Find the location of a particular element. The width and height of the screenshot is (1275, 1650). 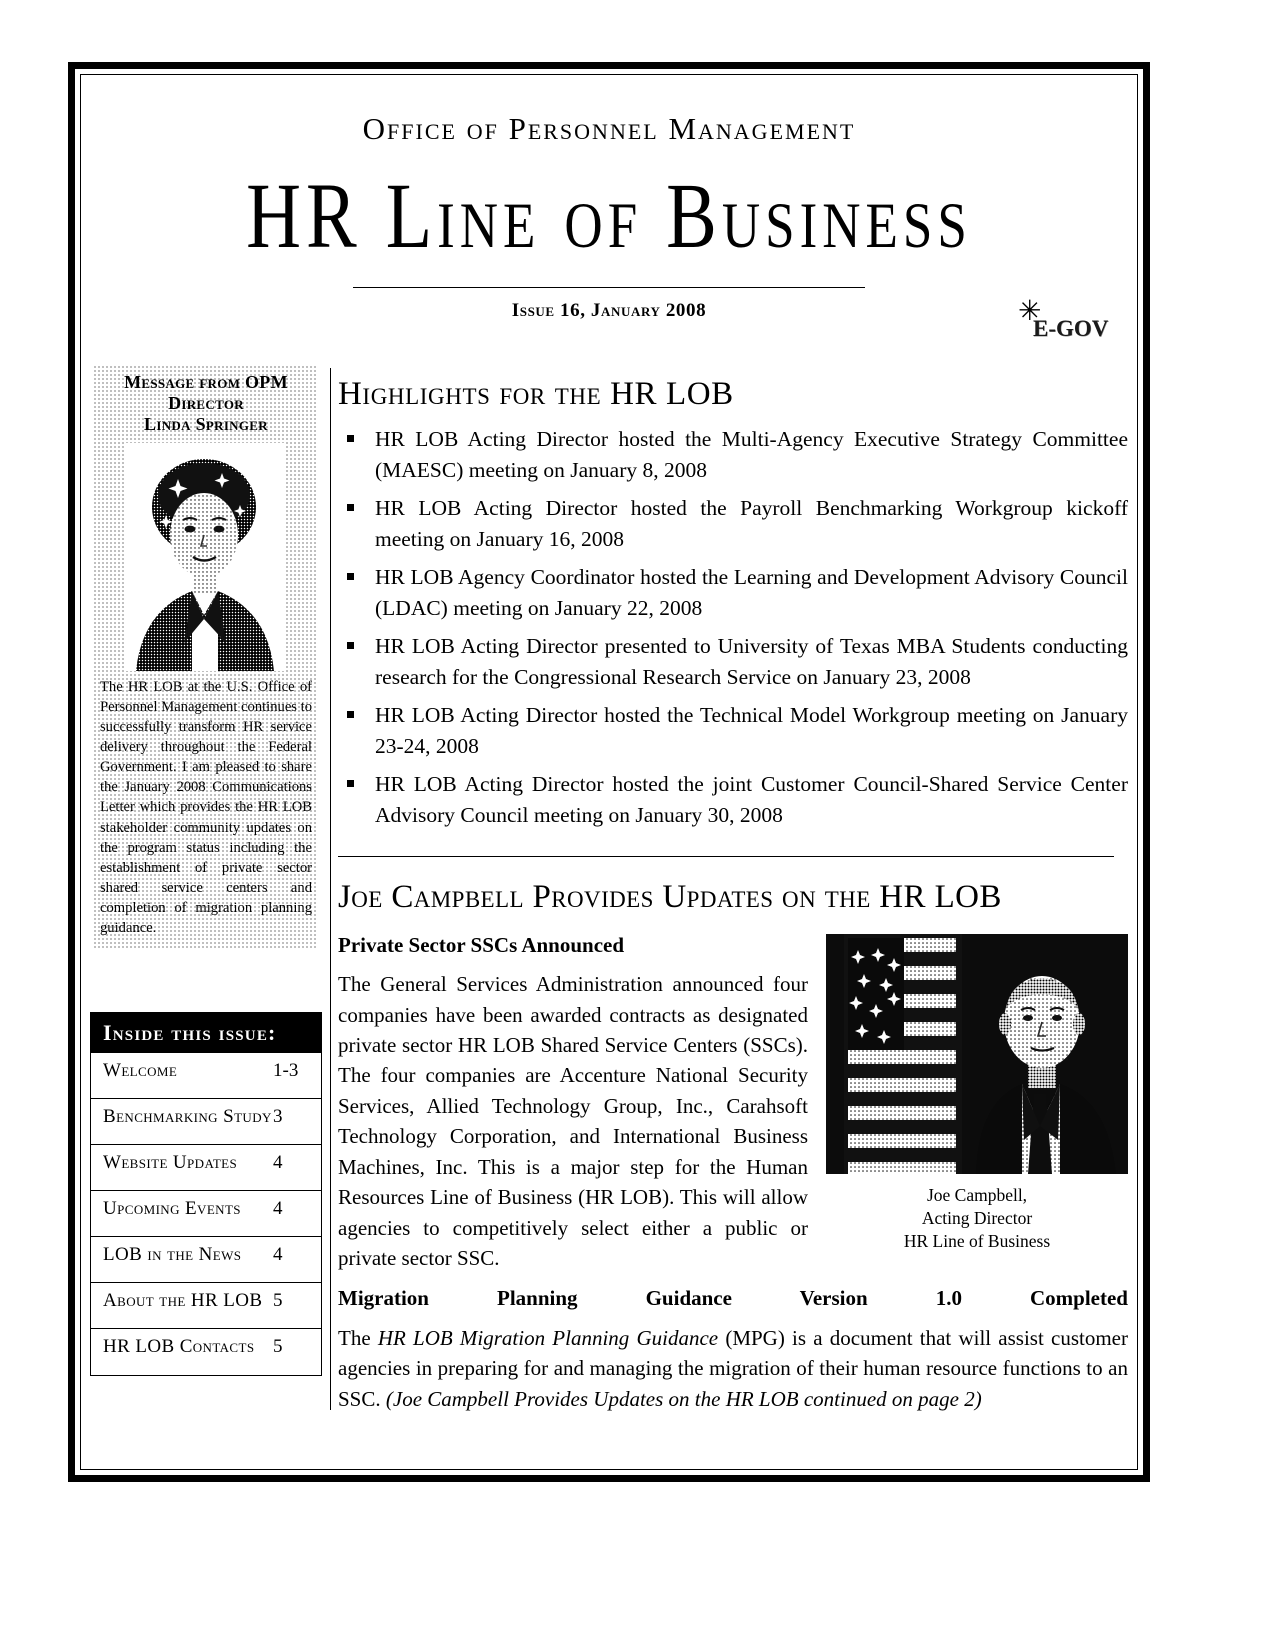

toc-row: Benchmarking Study 3 is located at coordinates (206, 1122).